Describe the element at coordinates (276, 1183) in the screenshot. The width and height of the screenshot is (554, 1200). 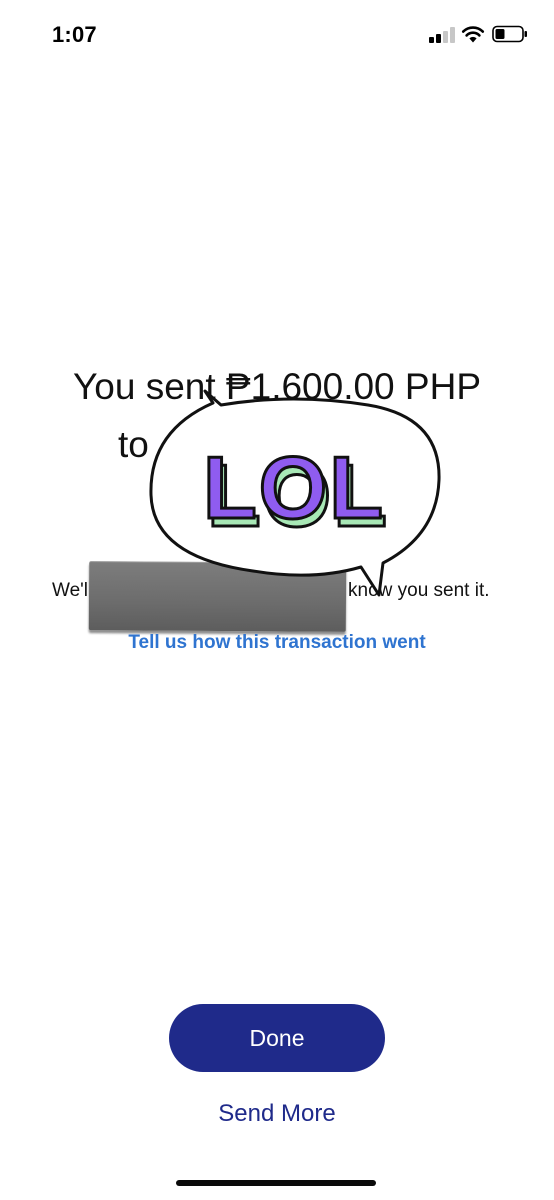
I see `home-indicator` at that location.